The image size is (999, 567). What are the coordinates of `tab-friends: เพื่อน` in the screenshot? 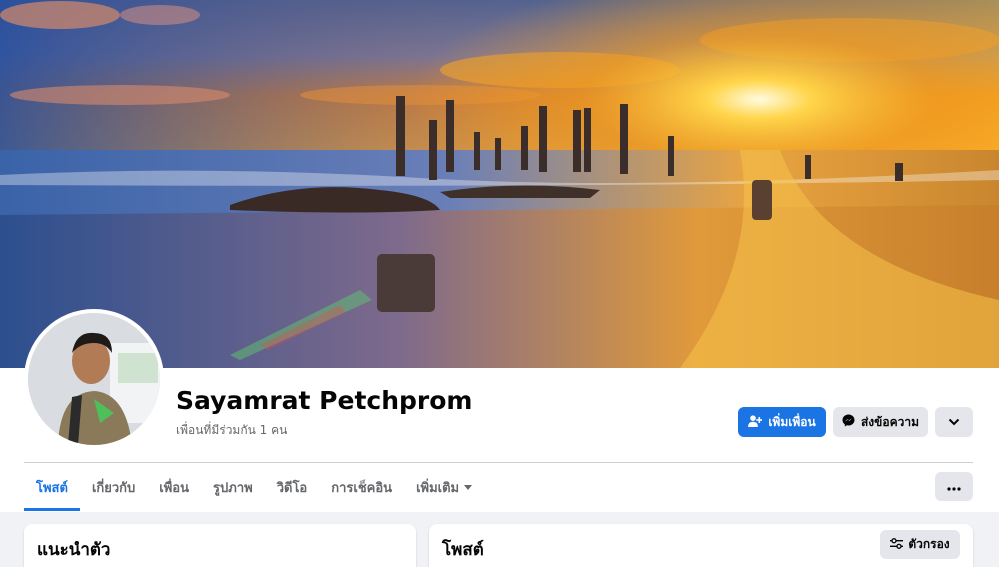 It's located at (174, 487).